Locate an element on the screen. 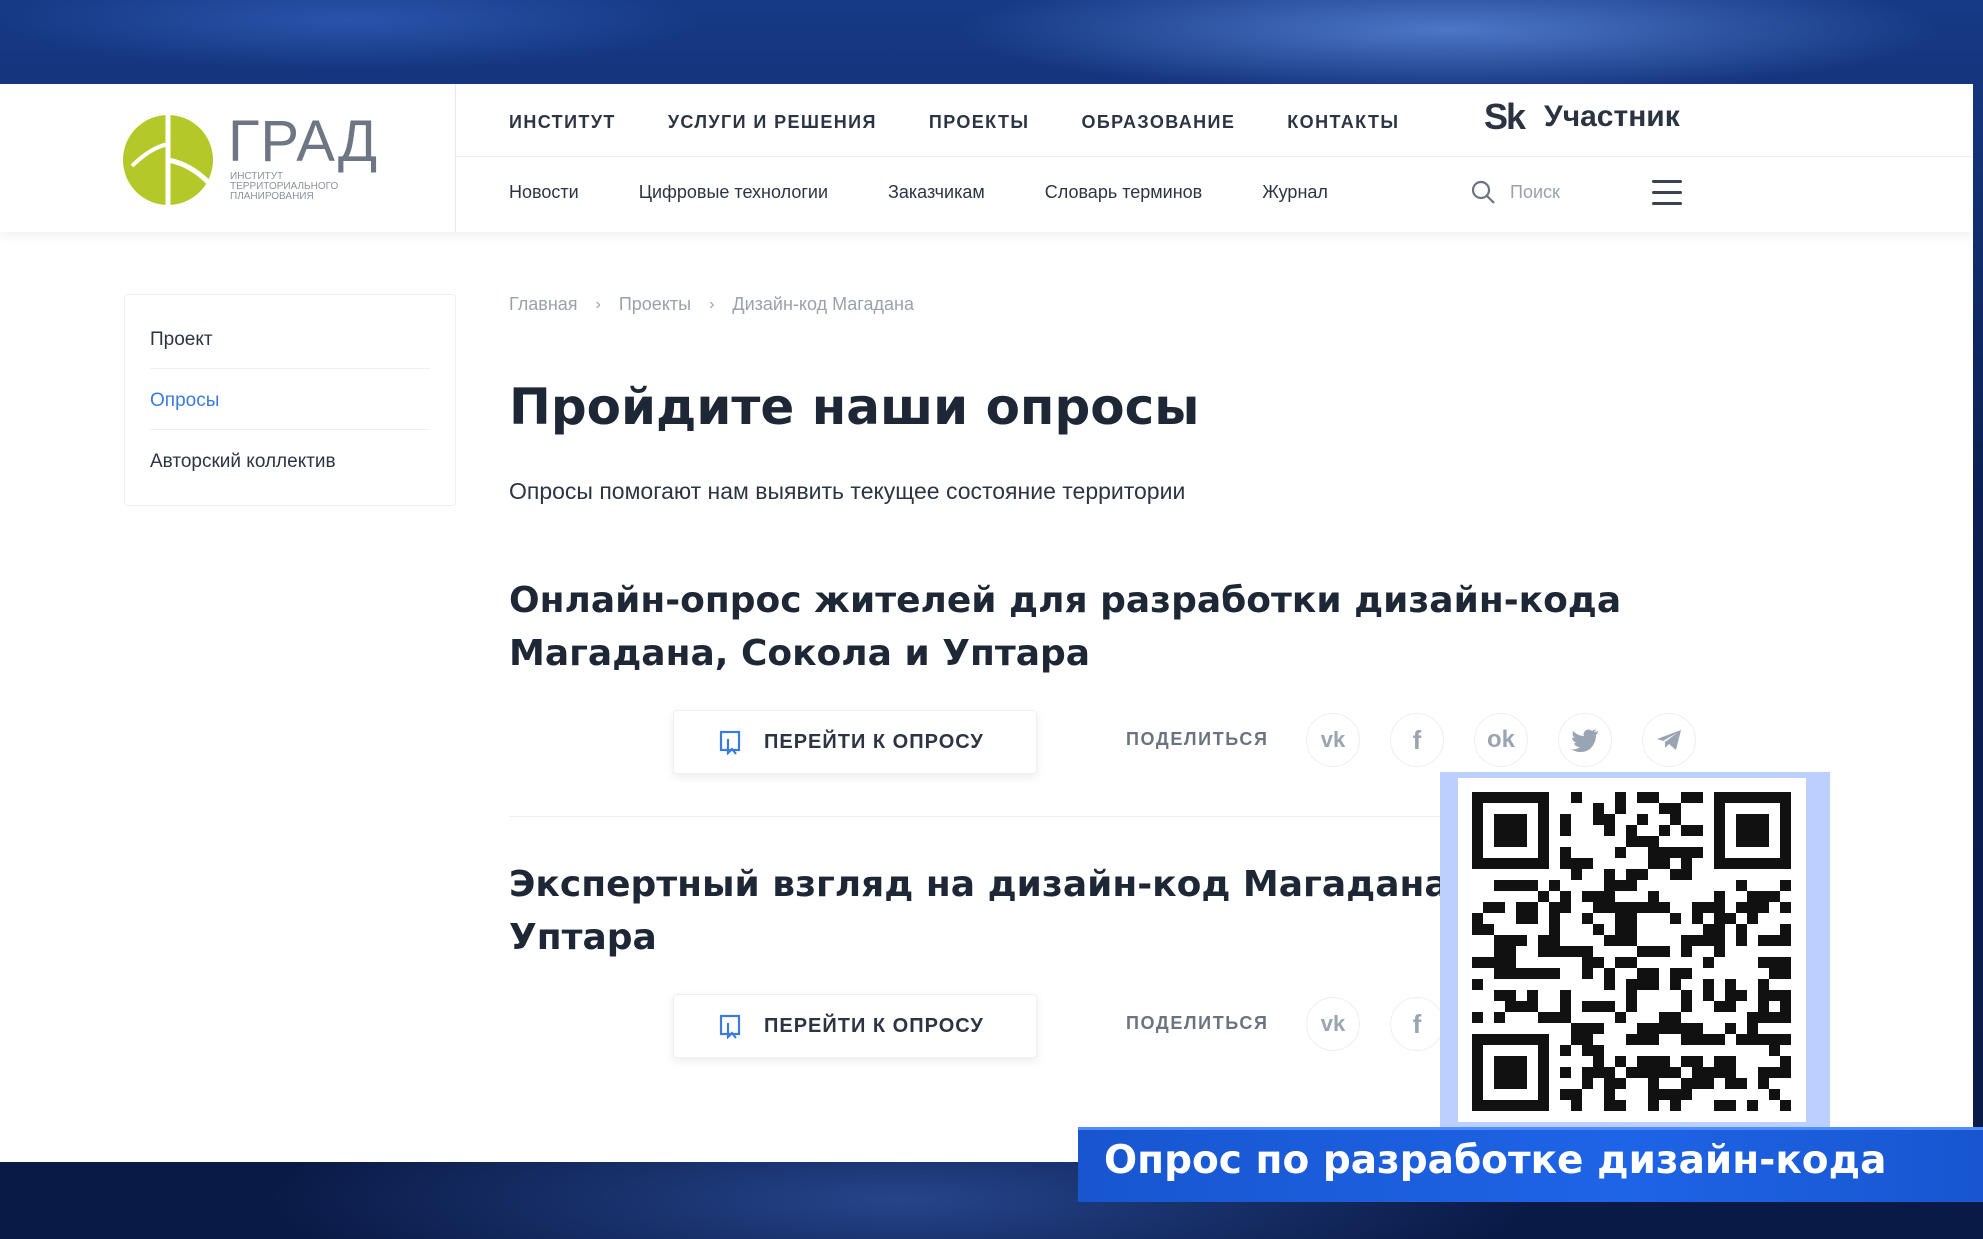 This screenshot has width=1983, height=1239. telegram-icon is located at coordinates (1669, 740).